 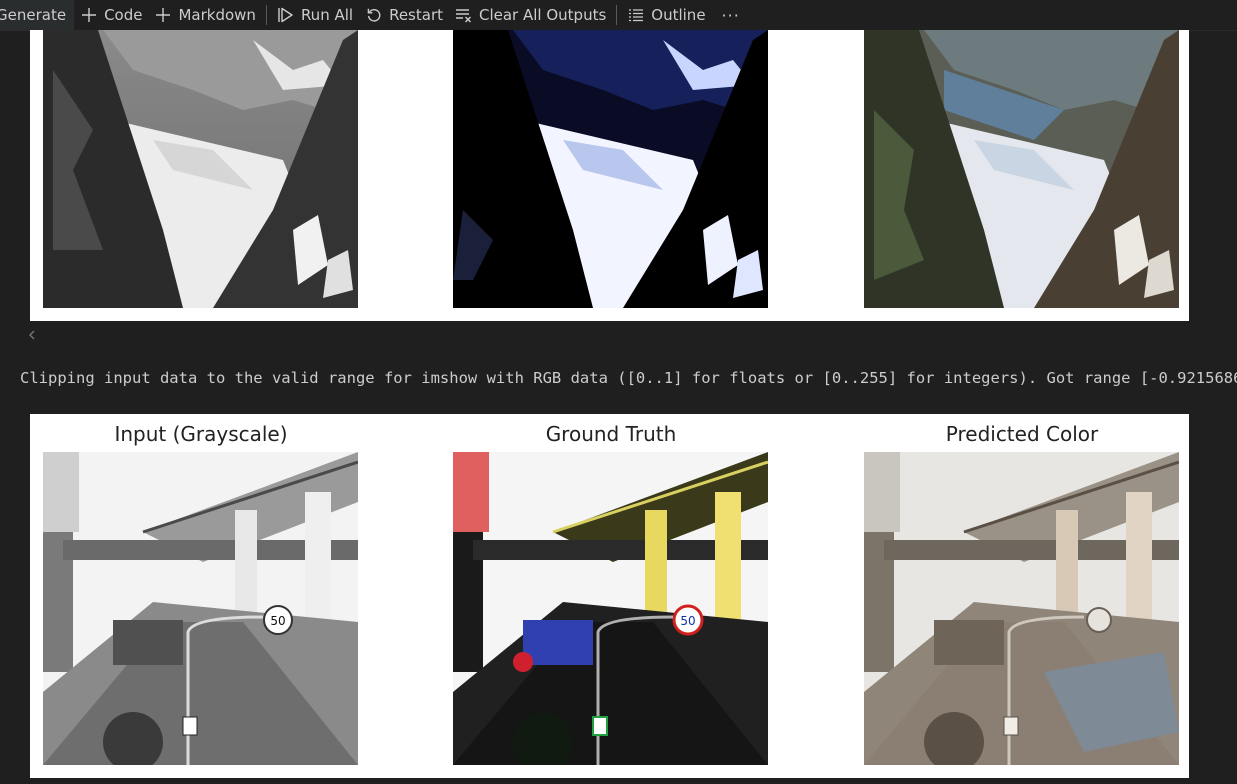 What do you see at coordinates (1022, 434) in the screenshot?
I see `panel-title-predicted: Predicted Color` at bounding box center [1022, 434].